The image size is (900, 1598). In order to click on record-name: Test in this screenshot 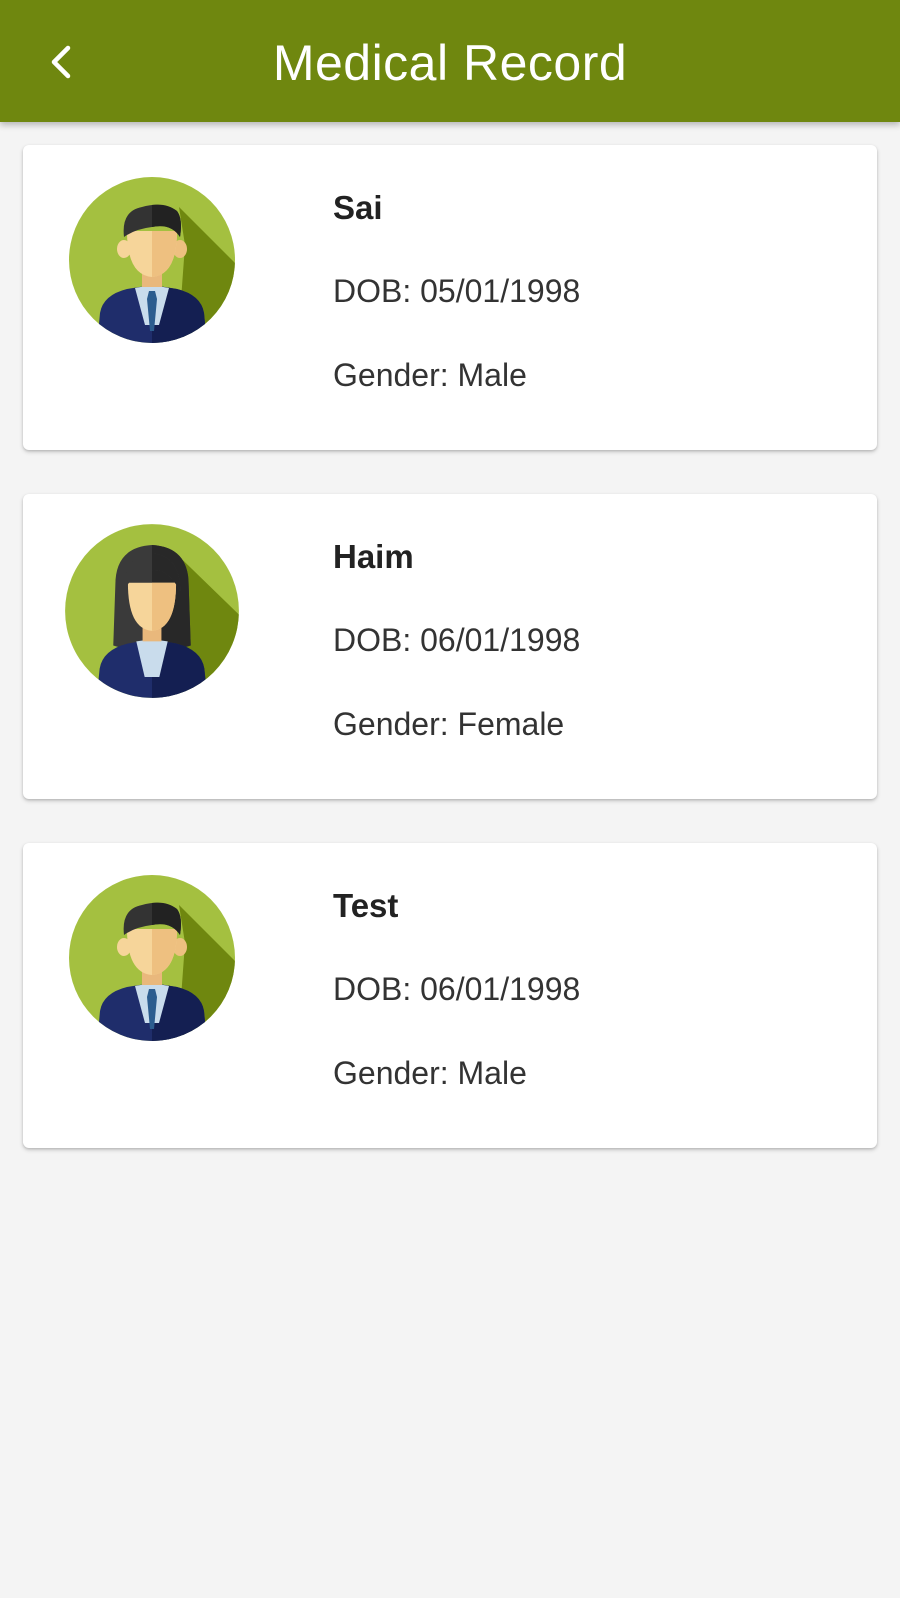, I will do `click(366, 905)`.